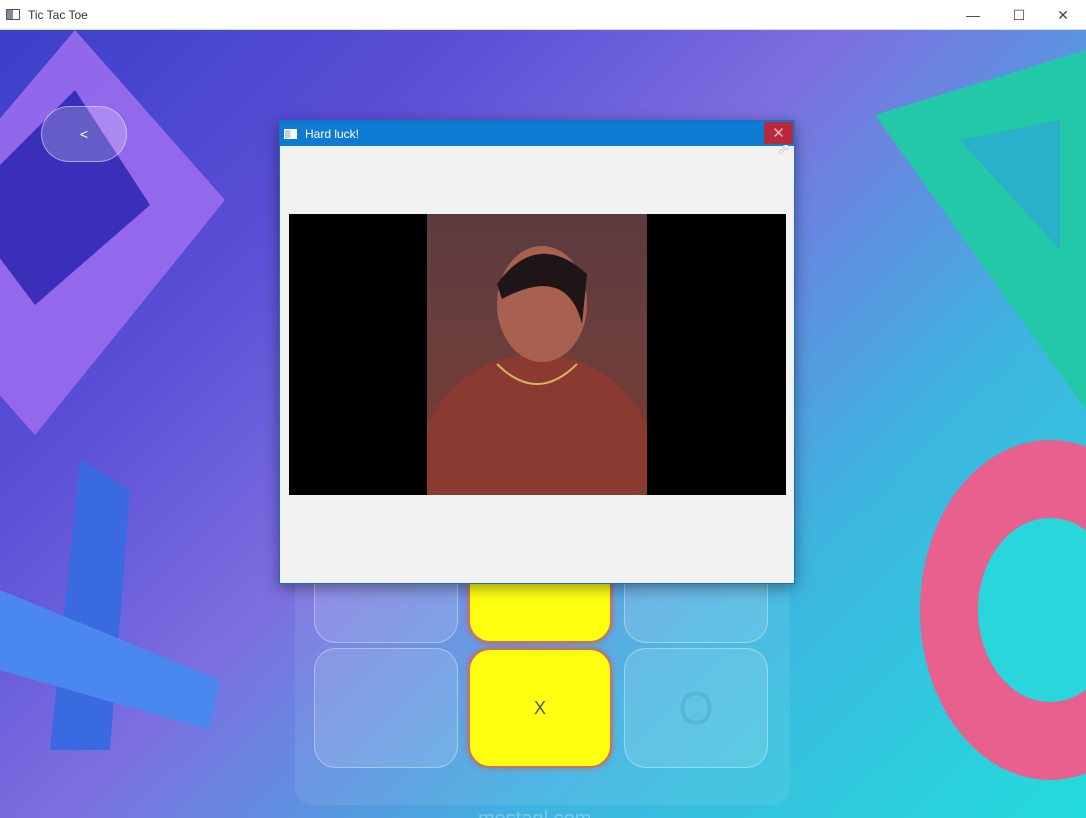 The width and height of the screenshot is (1086, 818). I want to click on window-titlebar: Tic Tac Toe — ☐ ✕, so click(543, 15).